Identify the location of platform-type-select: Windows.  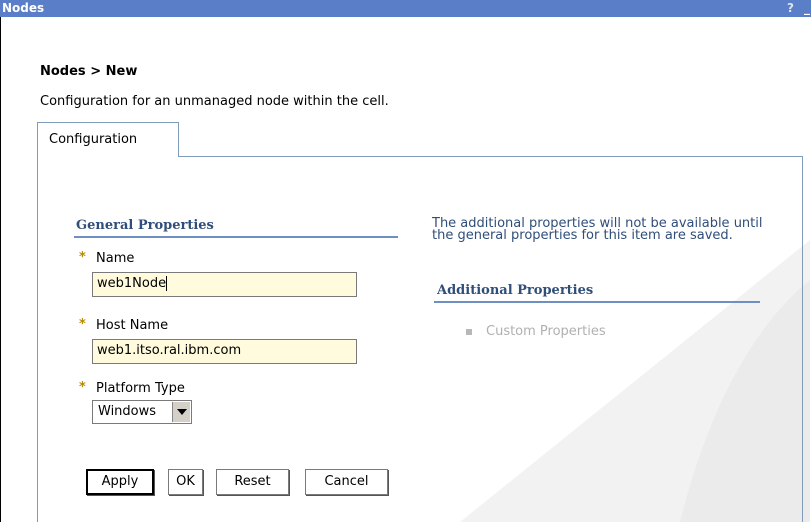
(142, 412).